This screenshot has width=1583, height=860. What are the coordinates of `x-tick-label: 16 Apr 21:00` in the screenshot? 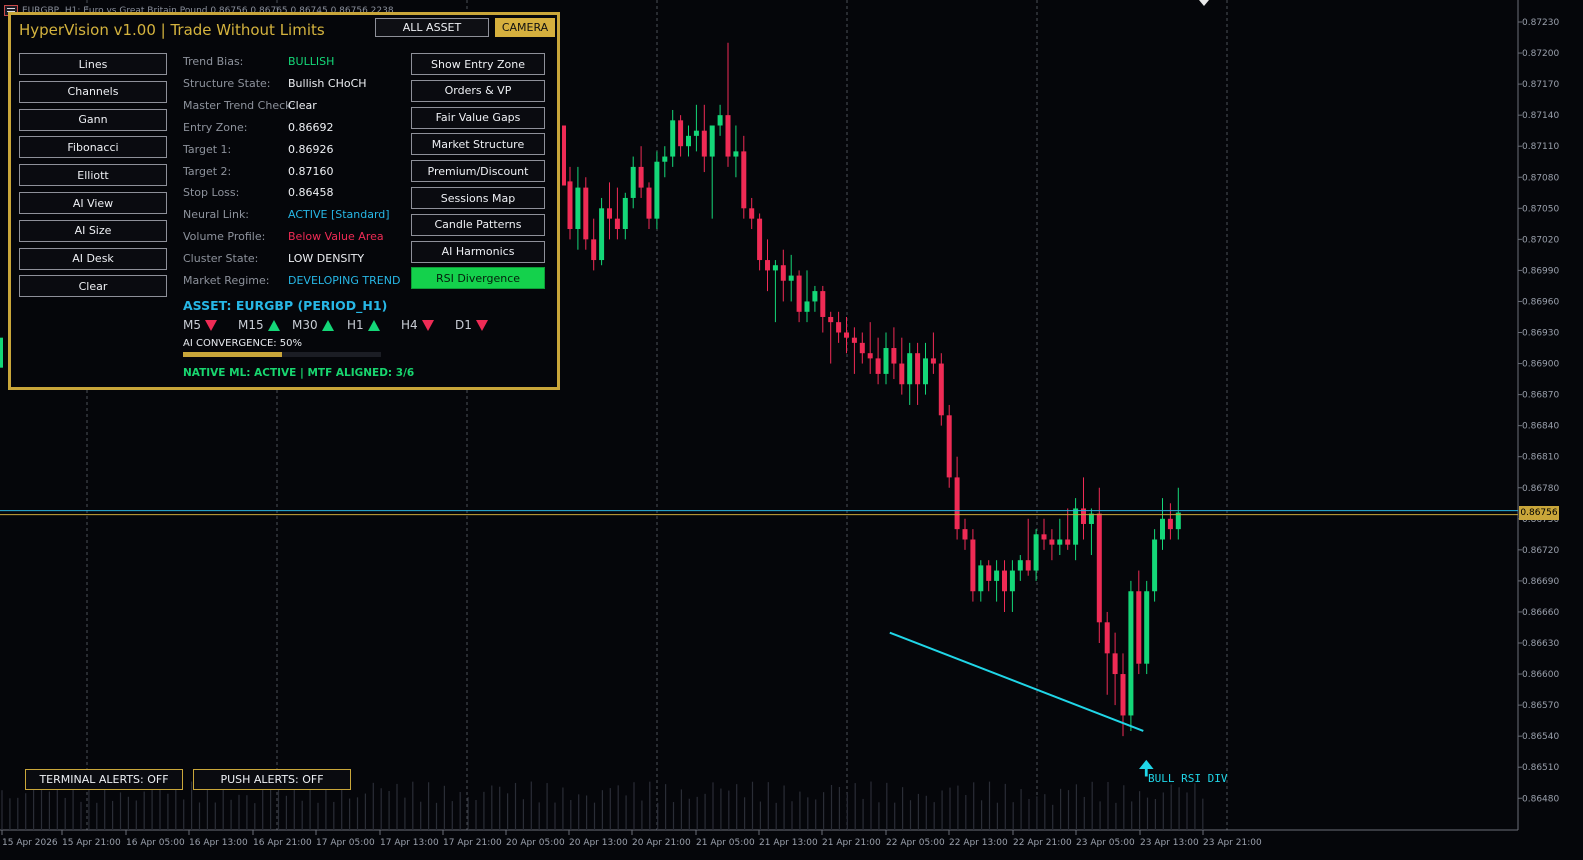 It's located at (282, 843).